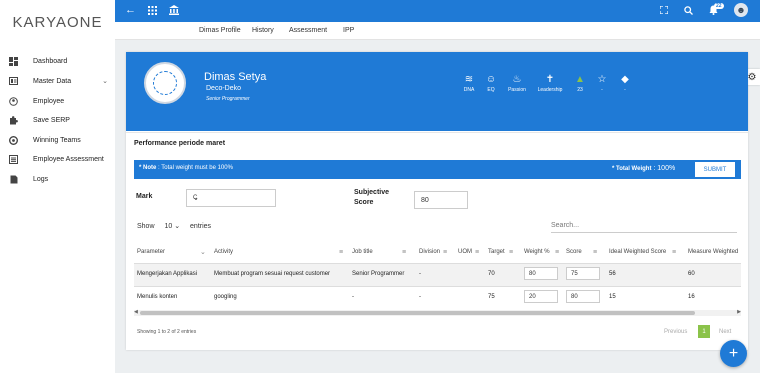 Image resolution: width=760 pixels, height=373 pixels. I want to click on column-header-uom: UOM ≡, so click(468, 252).